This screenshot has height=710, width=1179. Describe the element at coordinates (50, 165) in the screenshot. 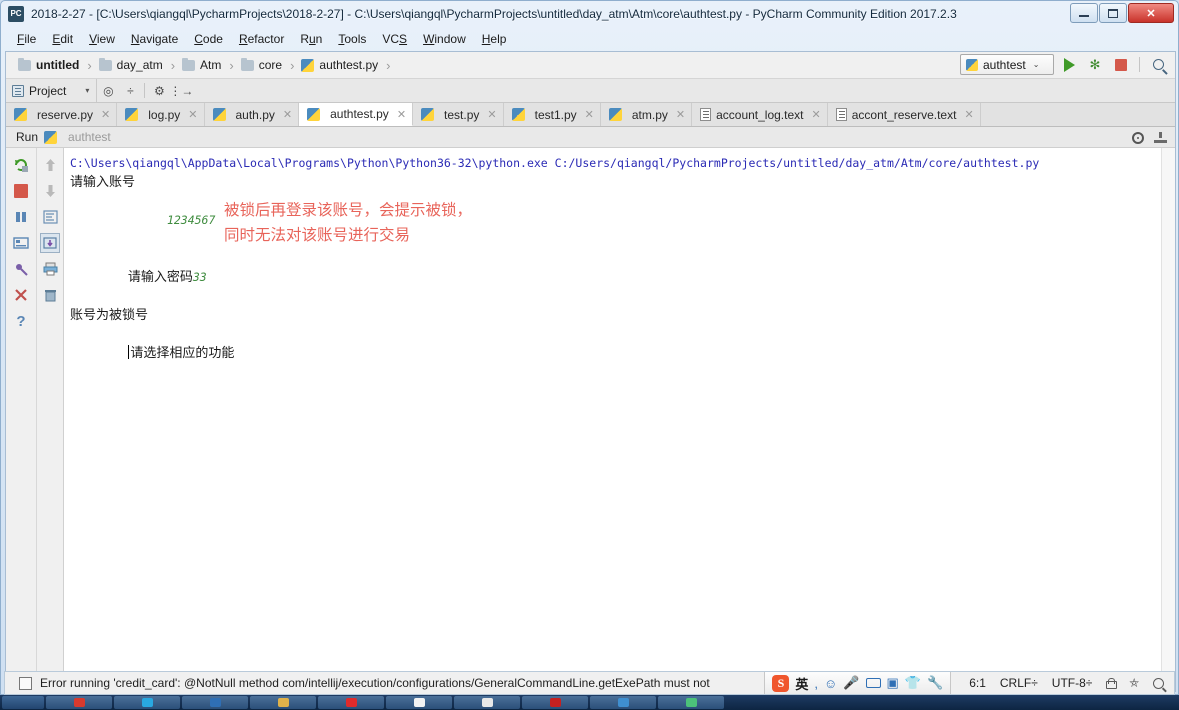

I see `up-arrow-icon` at that location.